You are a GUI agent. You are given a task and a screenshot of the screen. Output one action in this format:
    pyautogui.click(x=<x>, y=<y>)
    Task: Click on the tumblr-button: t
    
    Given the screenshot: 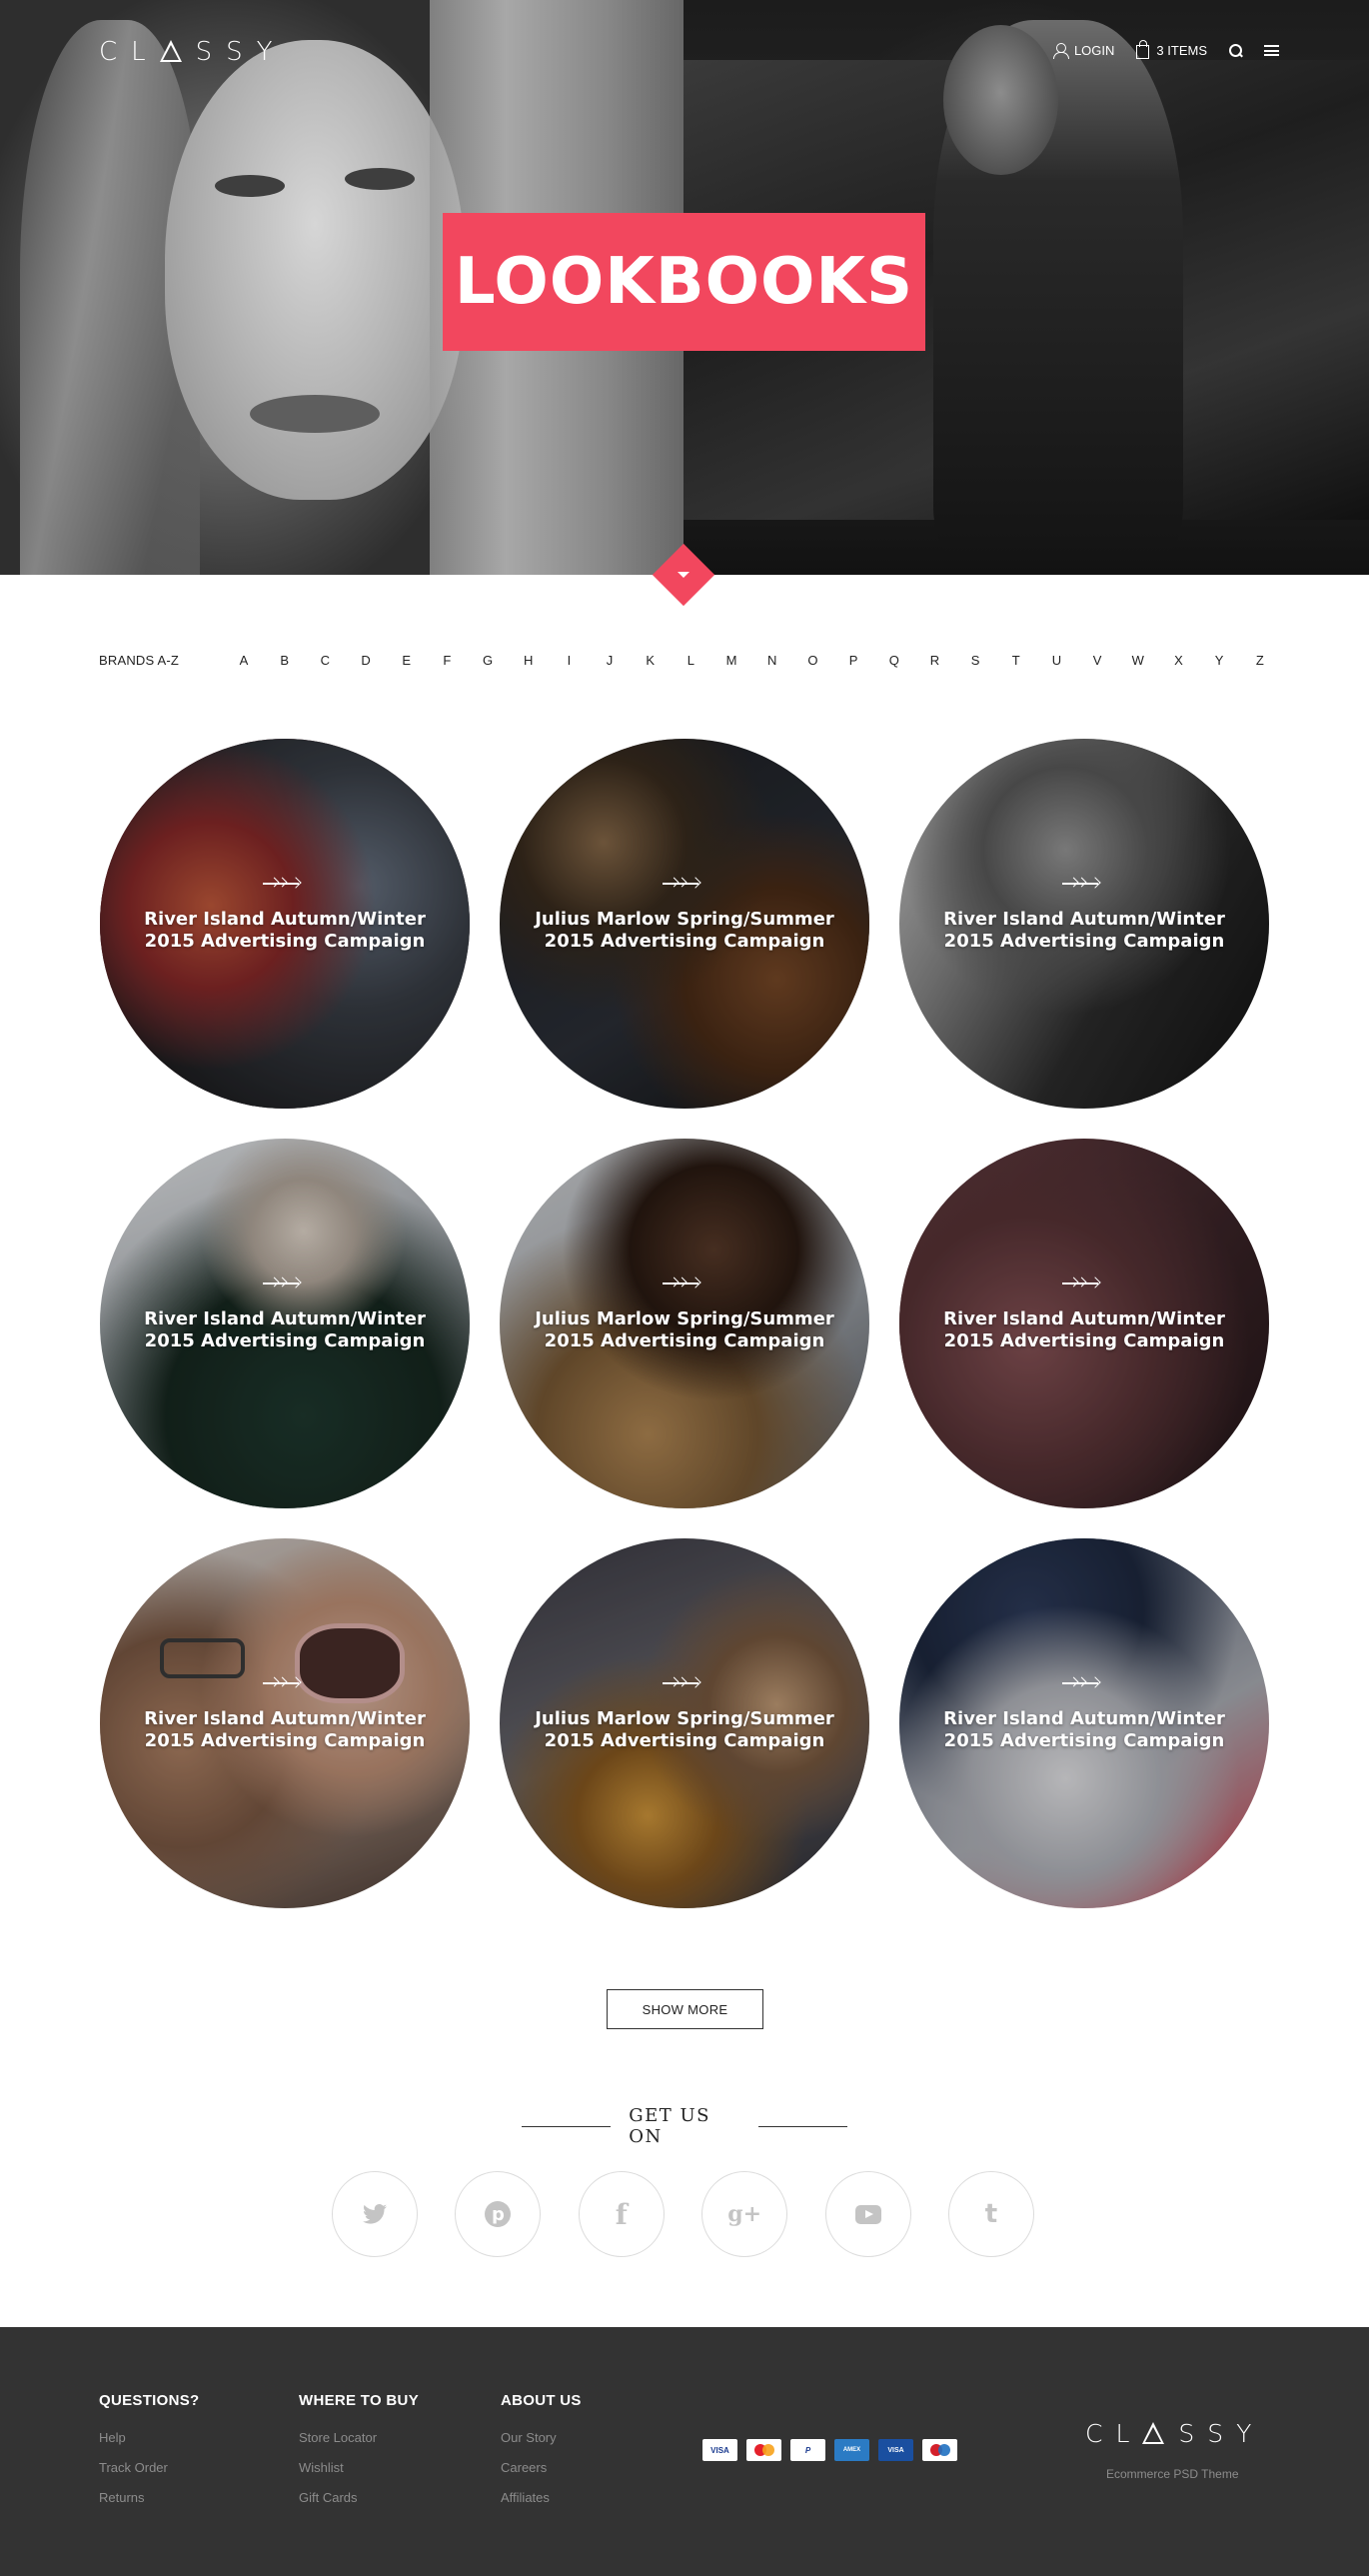 What is the action you would take?
    pyautogui.click(x=990, y=2214)
    